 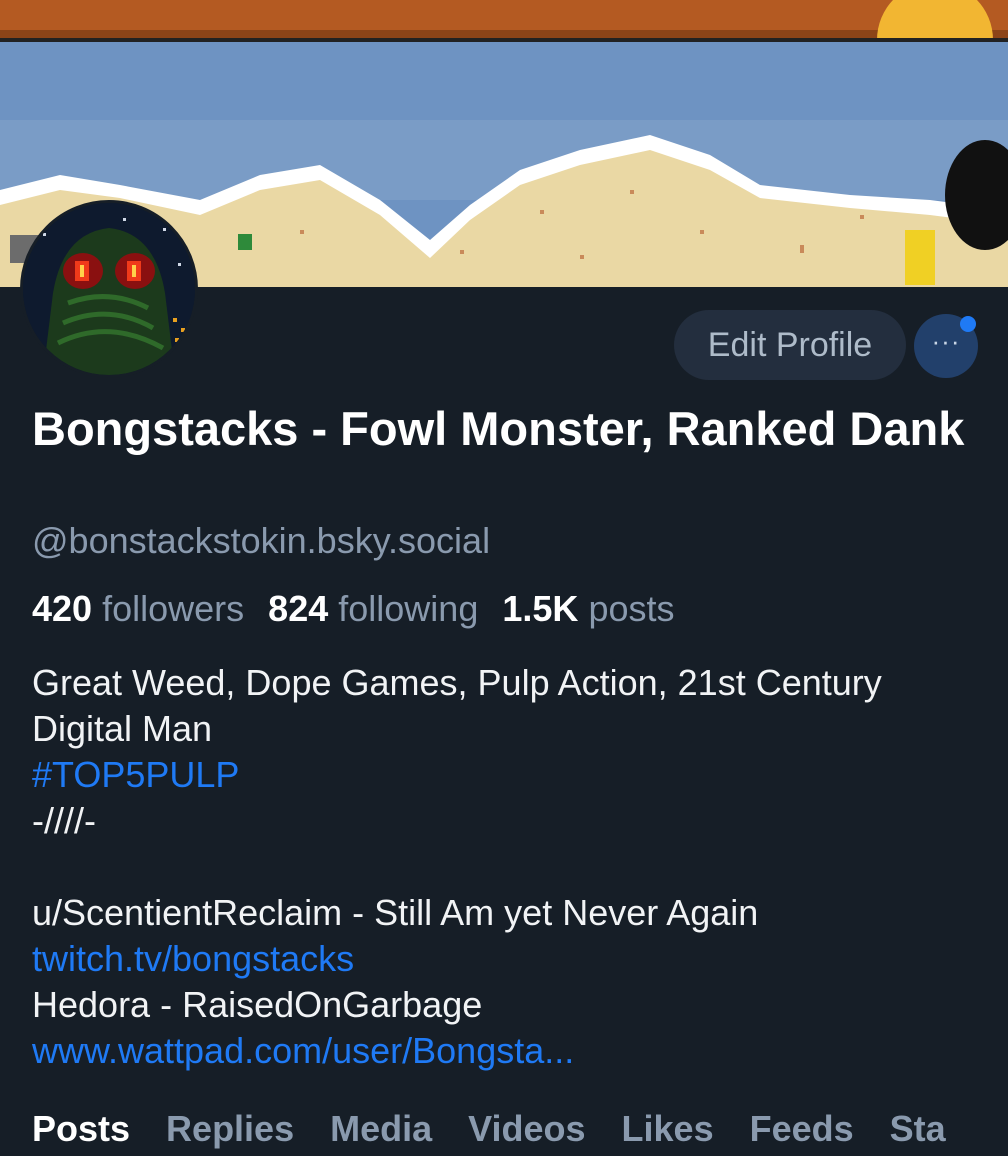 I want to click on posts-stat: 1.5K posts, so click(x=588, y=608).